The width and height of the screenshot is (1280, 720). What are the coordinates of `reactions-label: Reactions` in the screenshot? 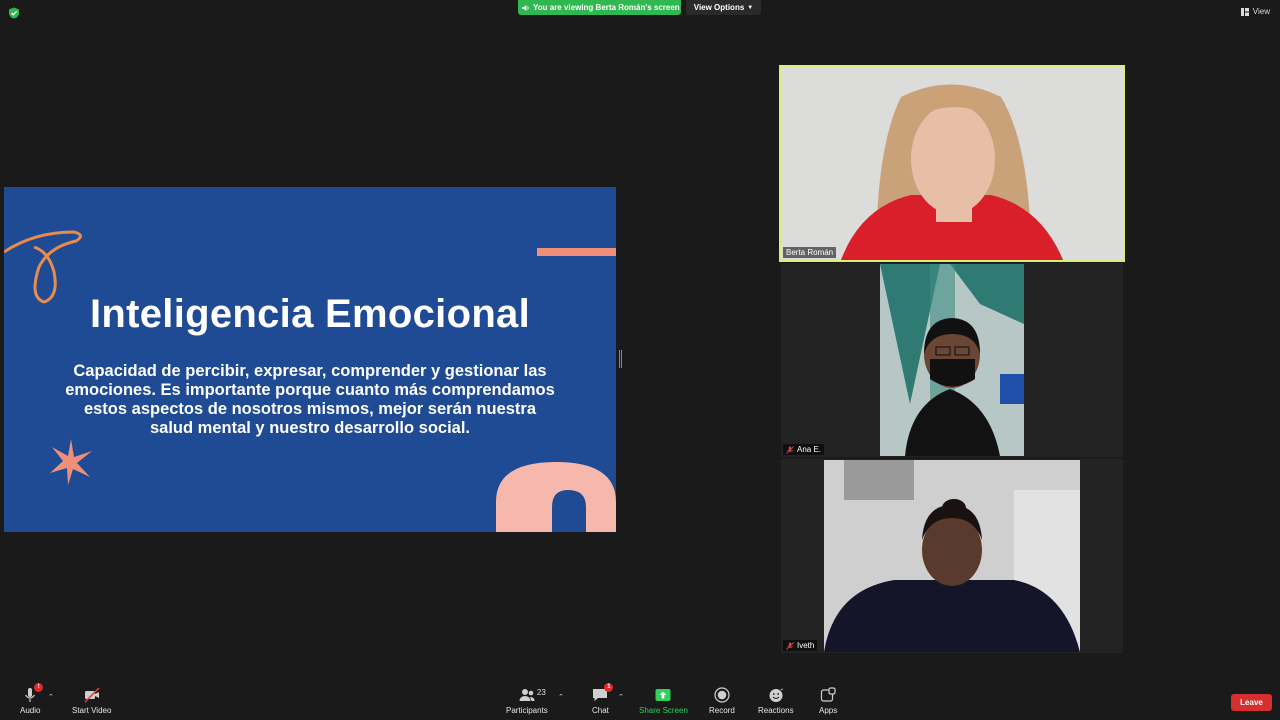 It's located at (776, 710).